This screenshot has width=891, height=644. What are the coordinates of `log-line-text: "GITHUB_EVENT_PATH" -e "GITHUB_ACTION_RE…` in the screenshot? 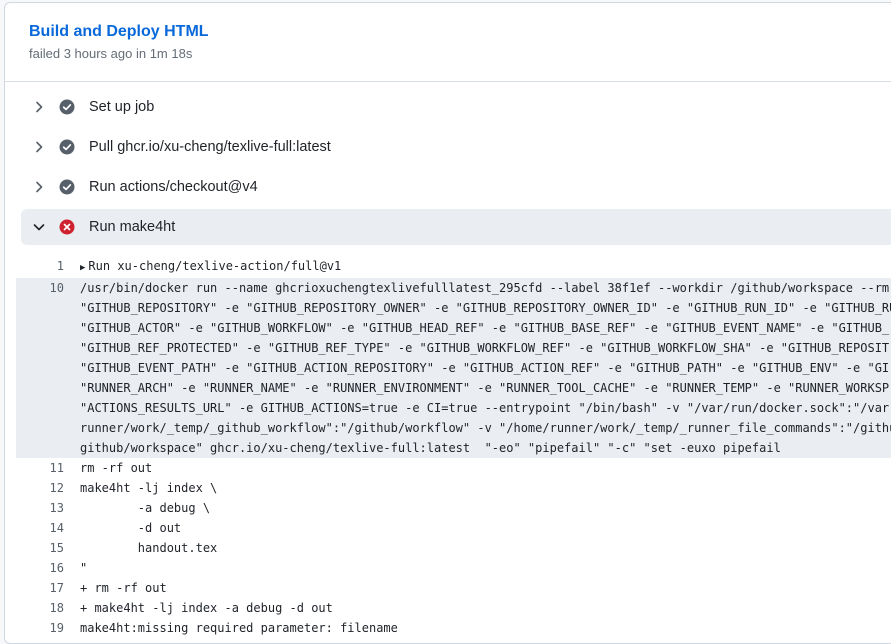 It's located at (485, 368).